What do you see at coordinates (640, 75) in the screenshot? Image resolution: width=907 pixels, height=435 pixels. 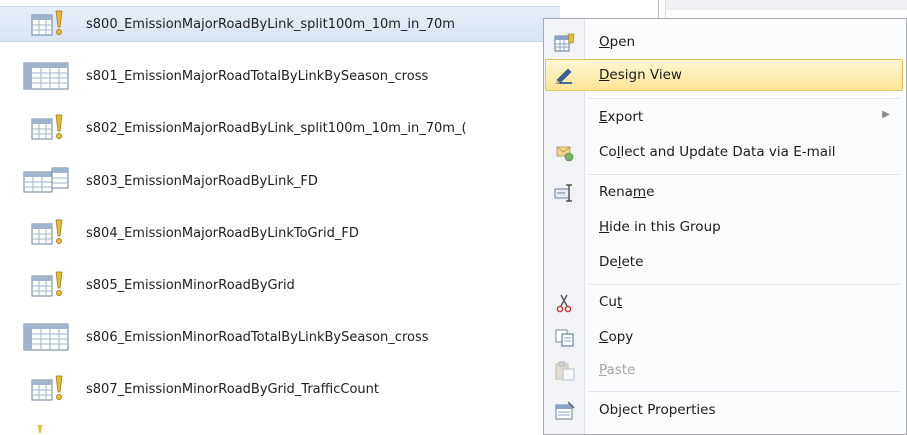 I see `menu-item-label: Design View` at bounding box center [640, 75].